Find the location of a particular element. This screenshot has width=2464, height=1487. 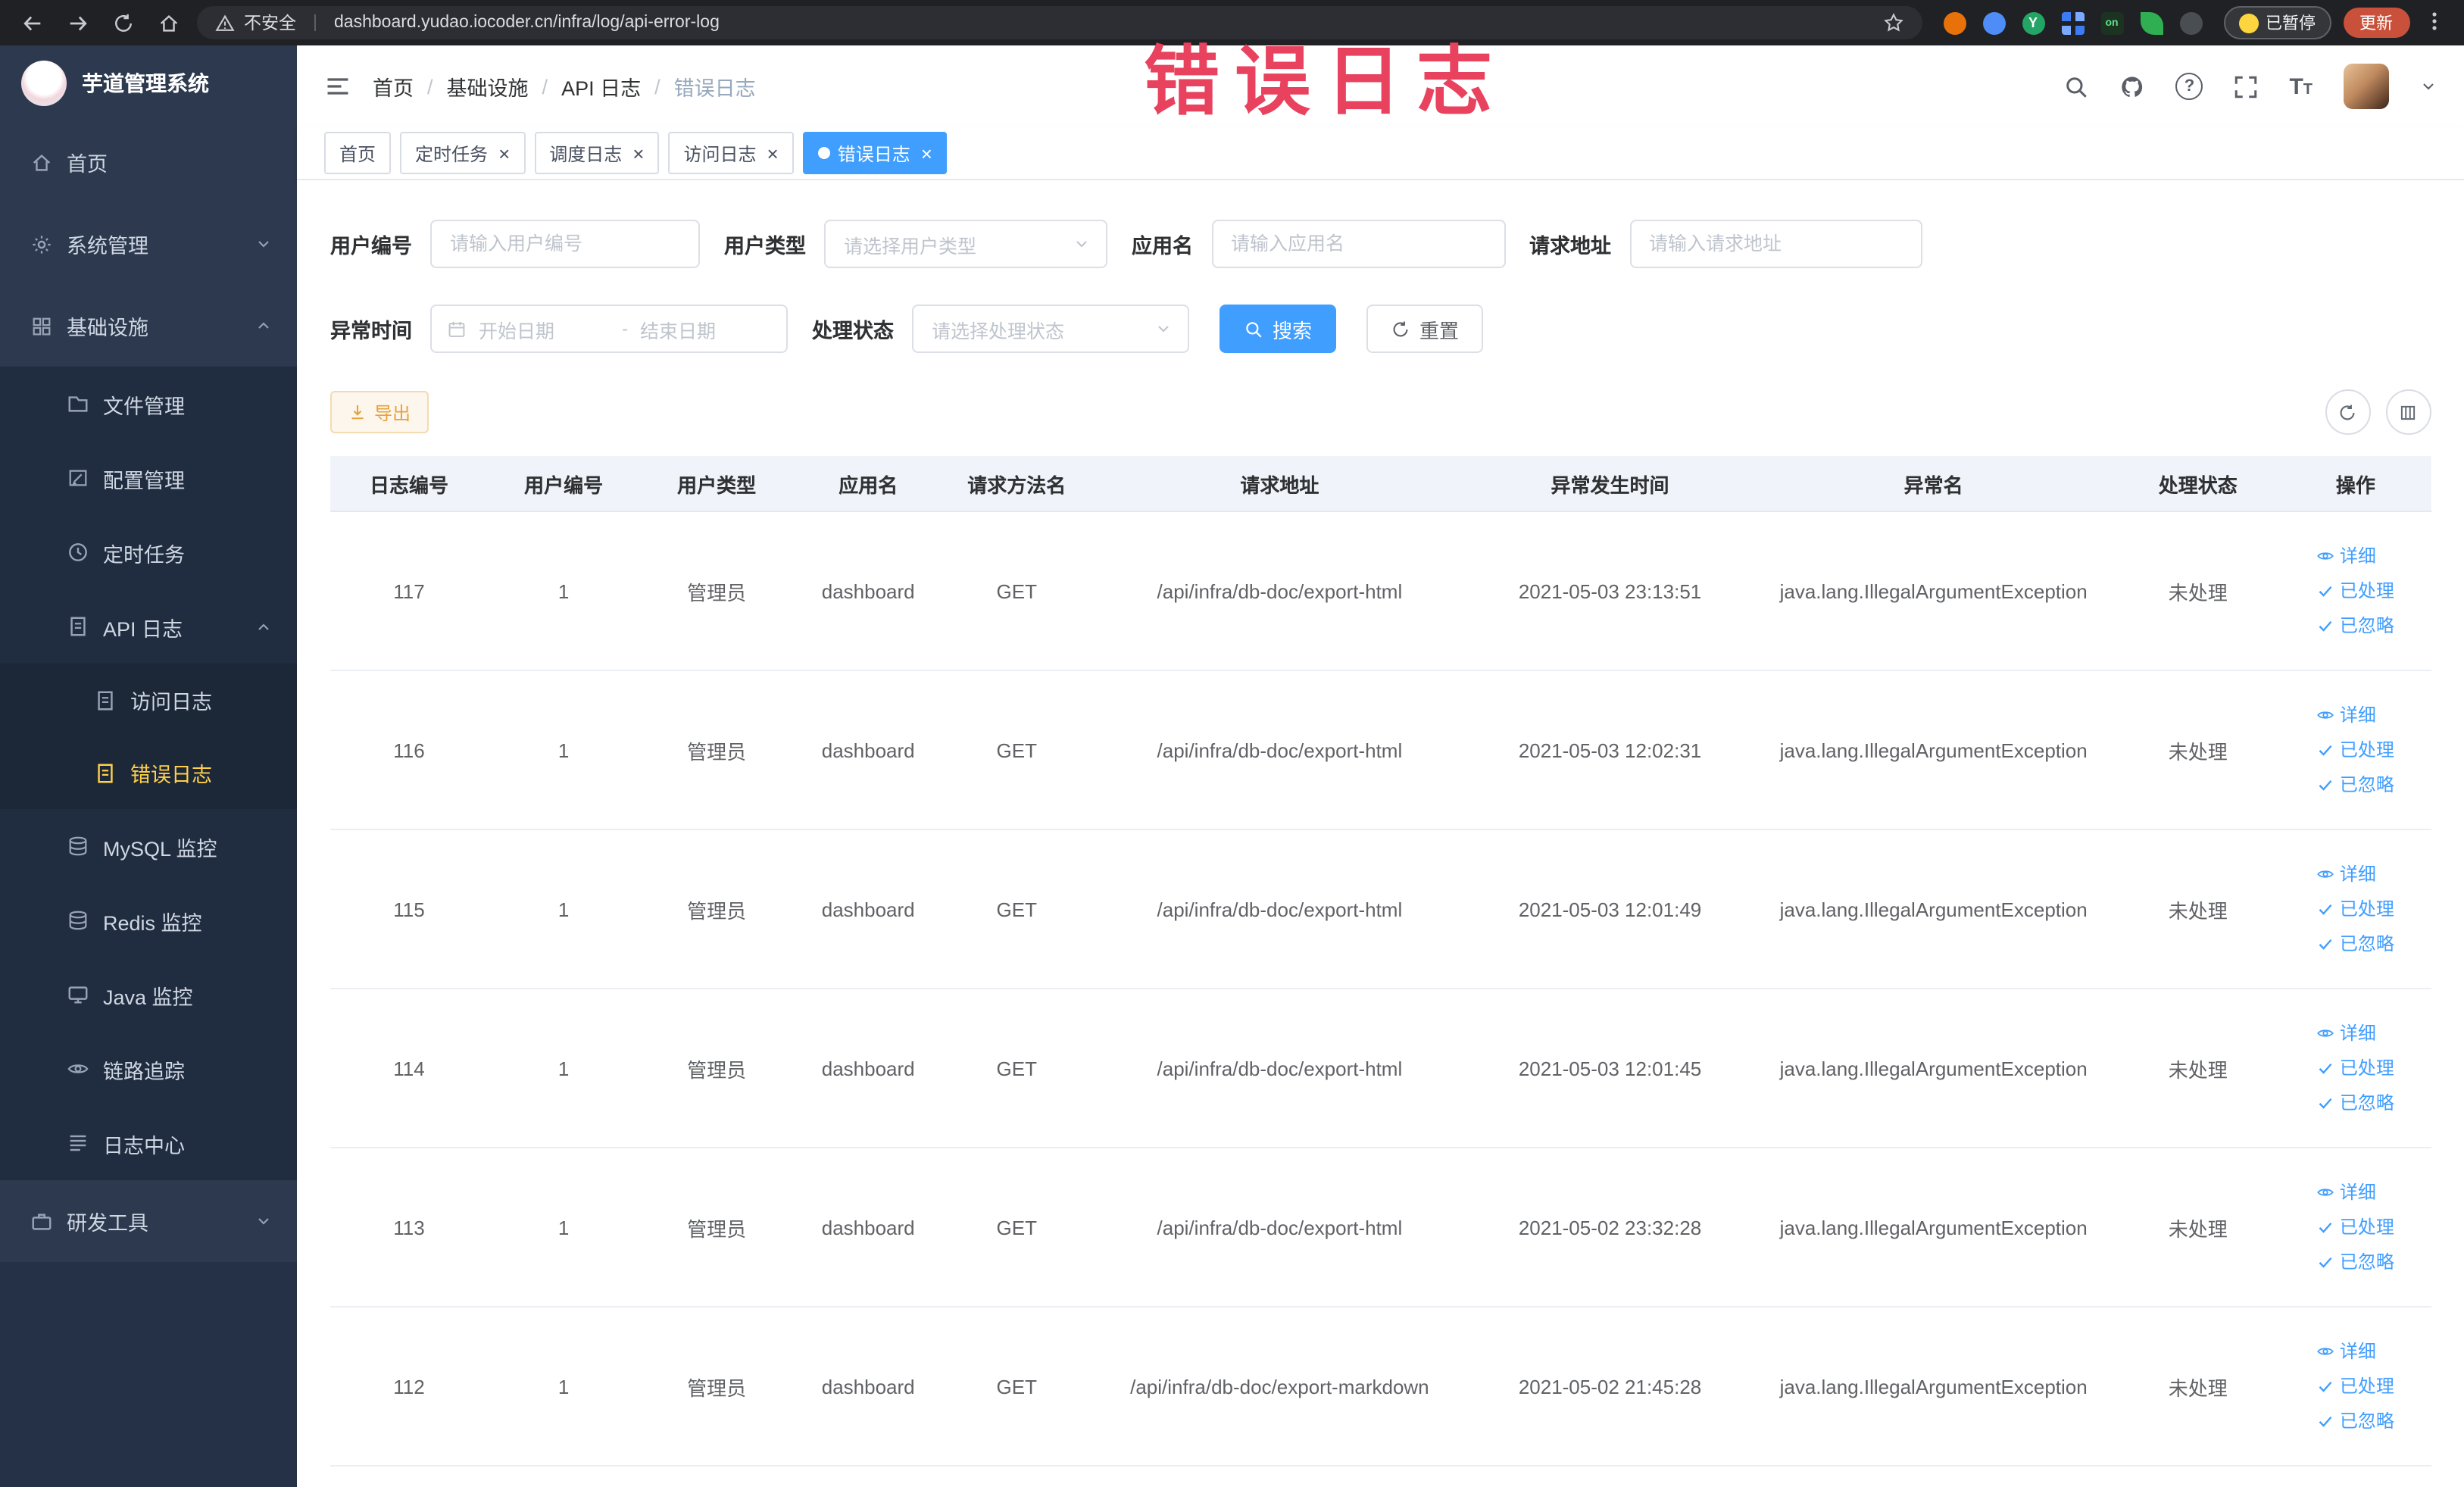

sidebar-item-定时任务: 定时任务 is located at coordinates (148, 552).